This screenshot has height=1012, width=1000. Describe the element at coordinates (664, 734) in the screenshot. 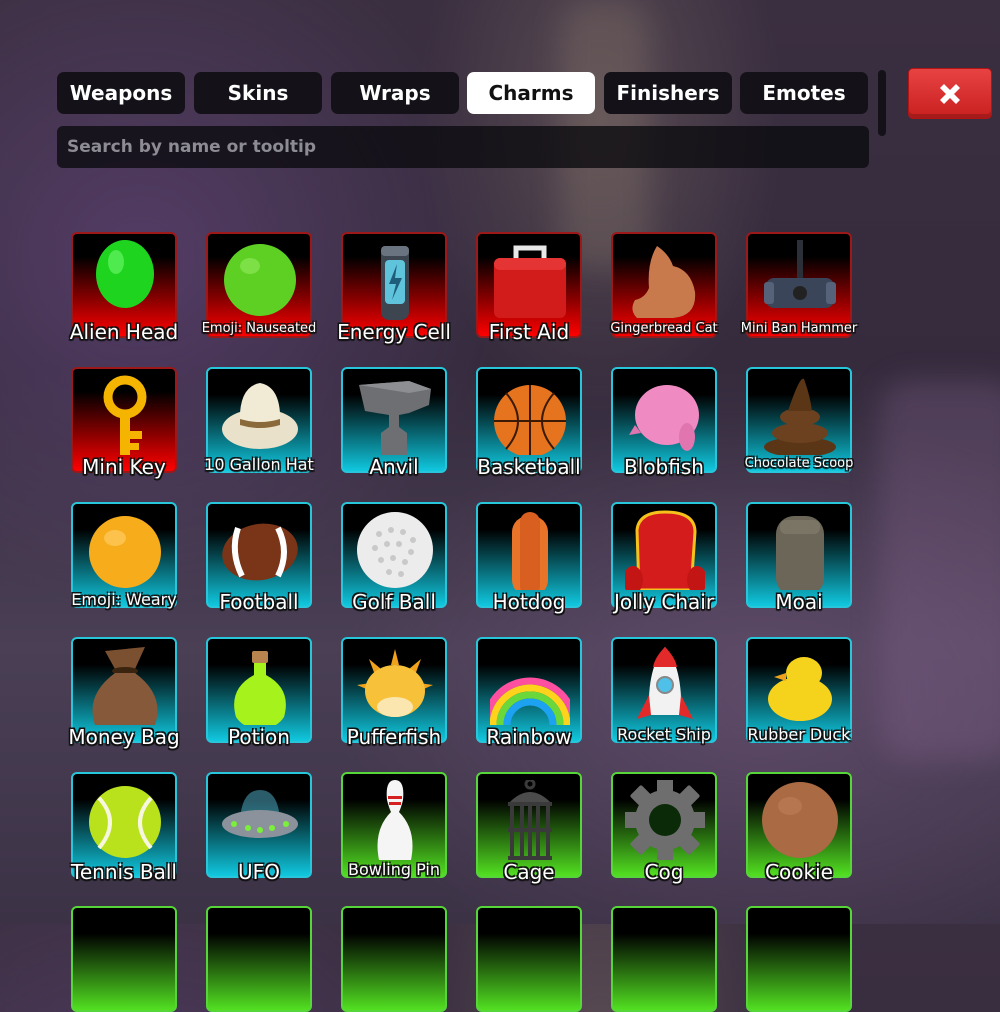

I see `item-label: Rocket Ship` at that location.